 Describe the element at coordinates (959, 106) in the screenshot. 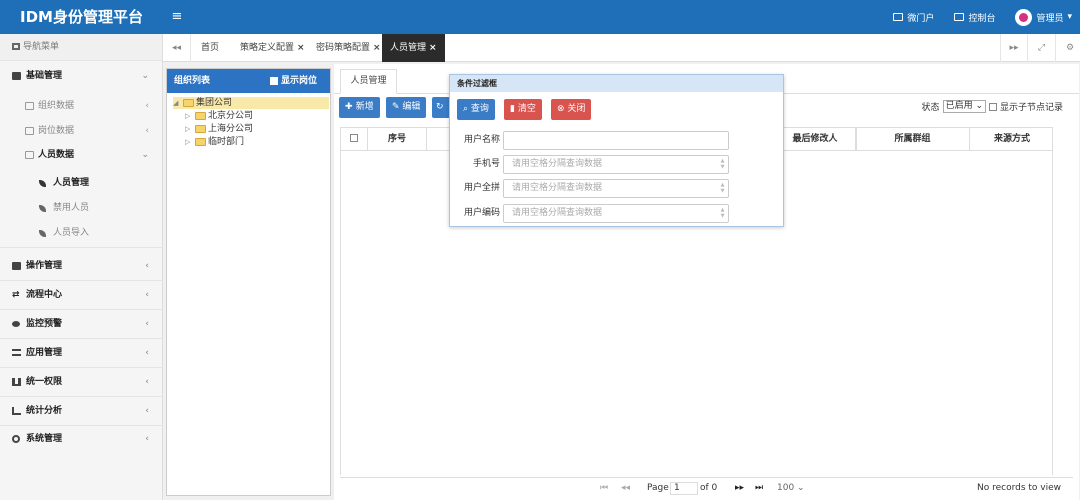

I see `status-select-value: 已启用` at that location.